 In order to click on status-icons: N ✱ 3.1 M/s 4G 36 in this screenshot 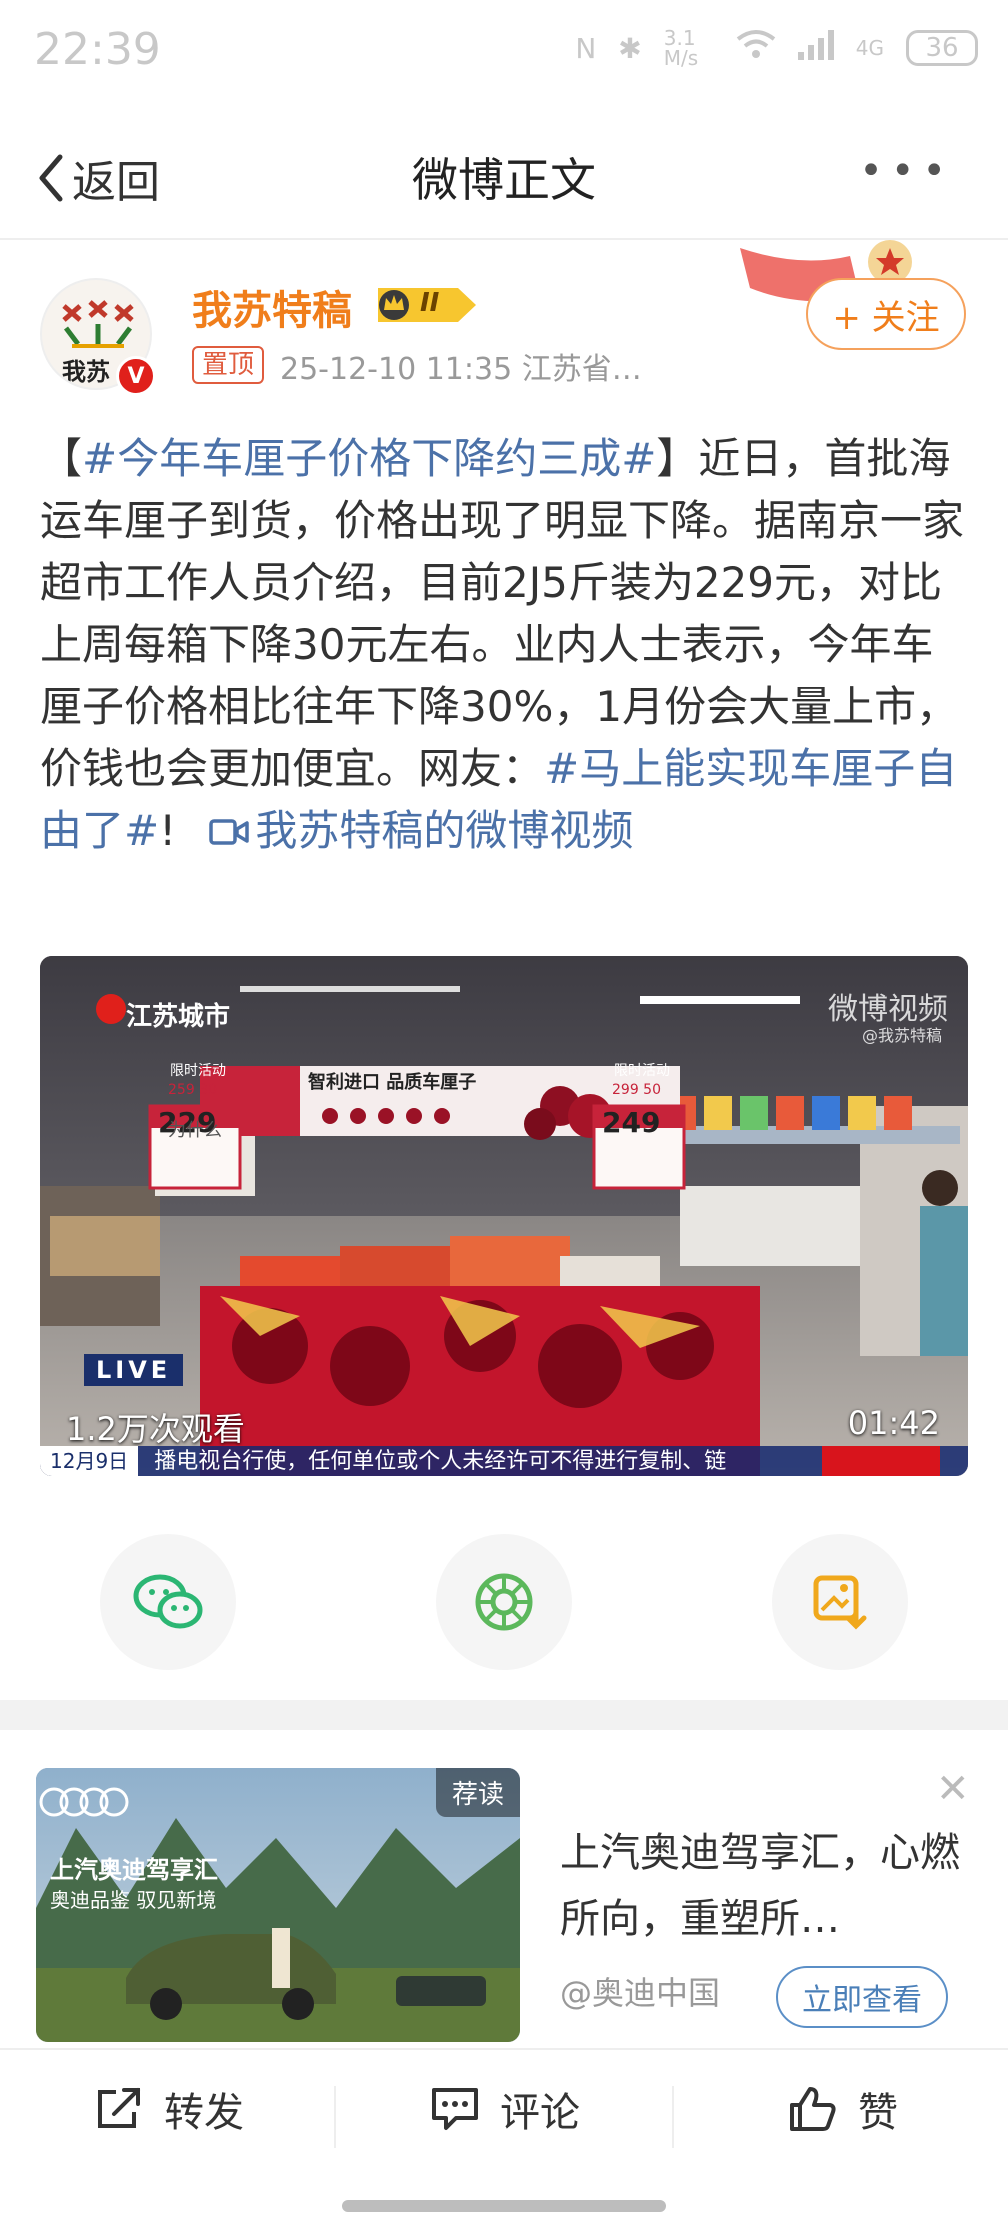, I will do `click(776, 48)`.